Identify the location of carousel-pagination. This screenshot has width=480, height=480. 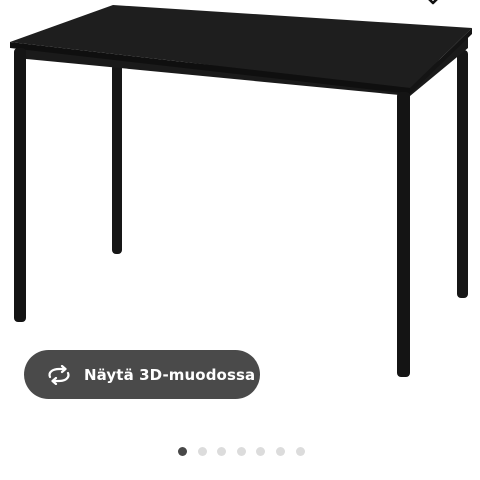
(240, 452).